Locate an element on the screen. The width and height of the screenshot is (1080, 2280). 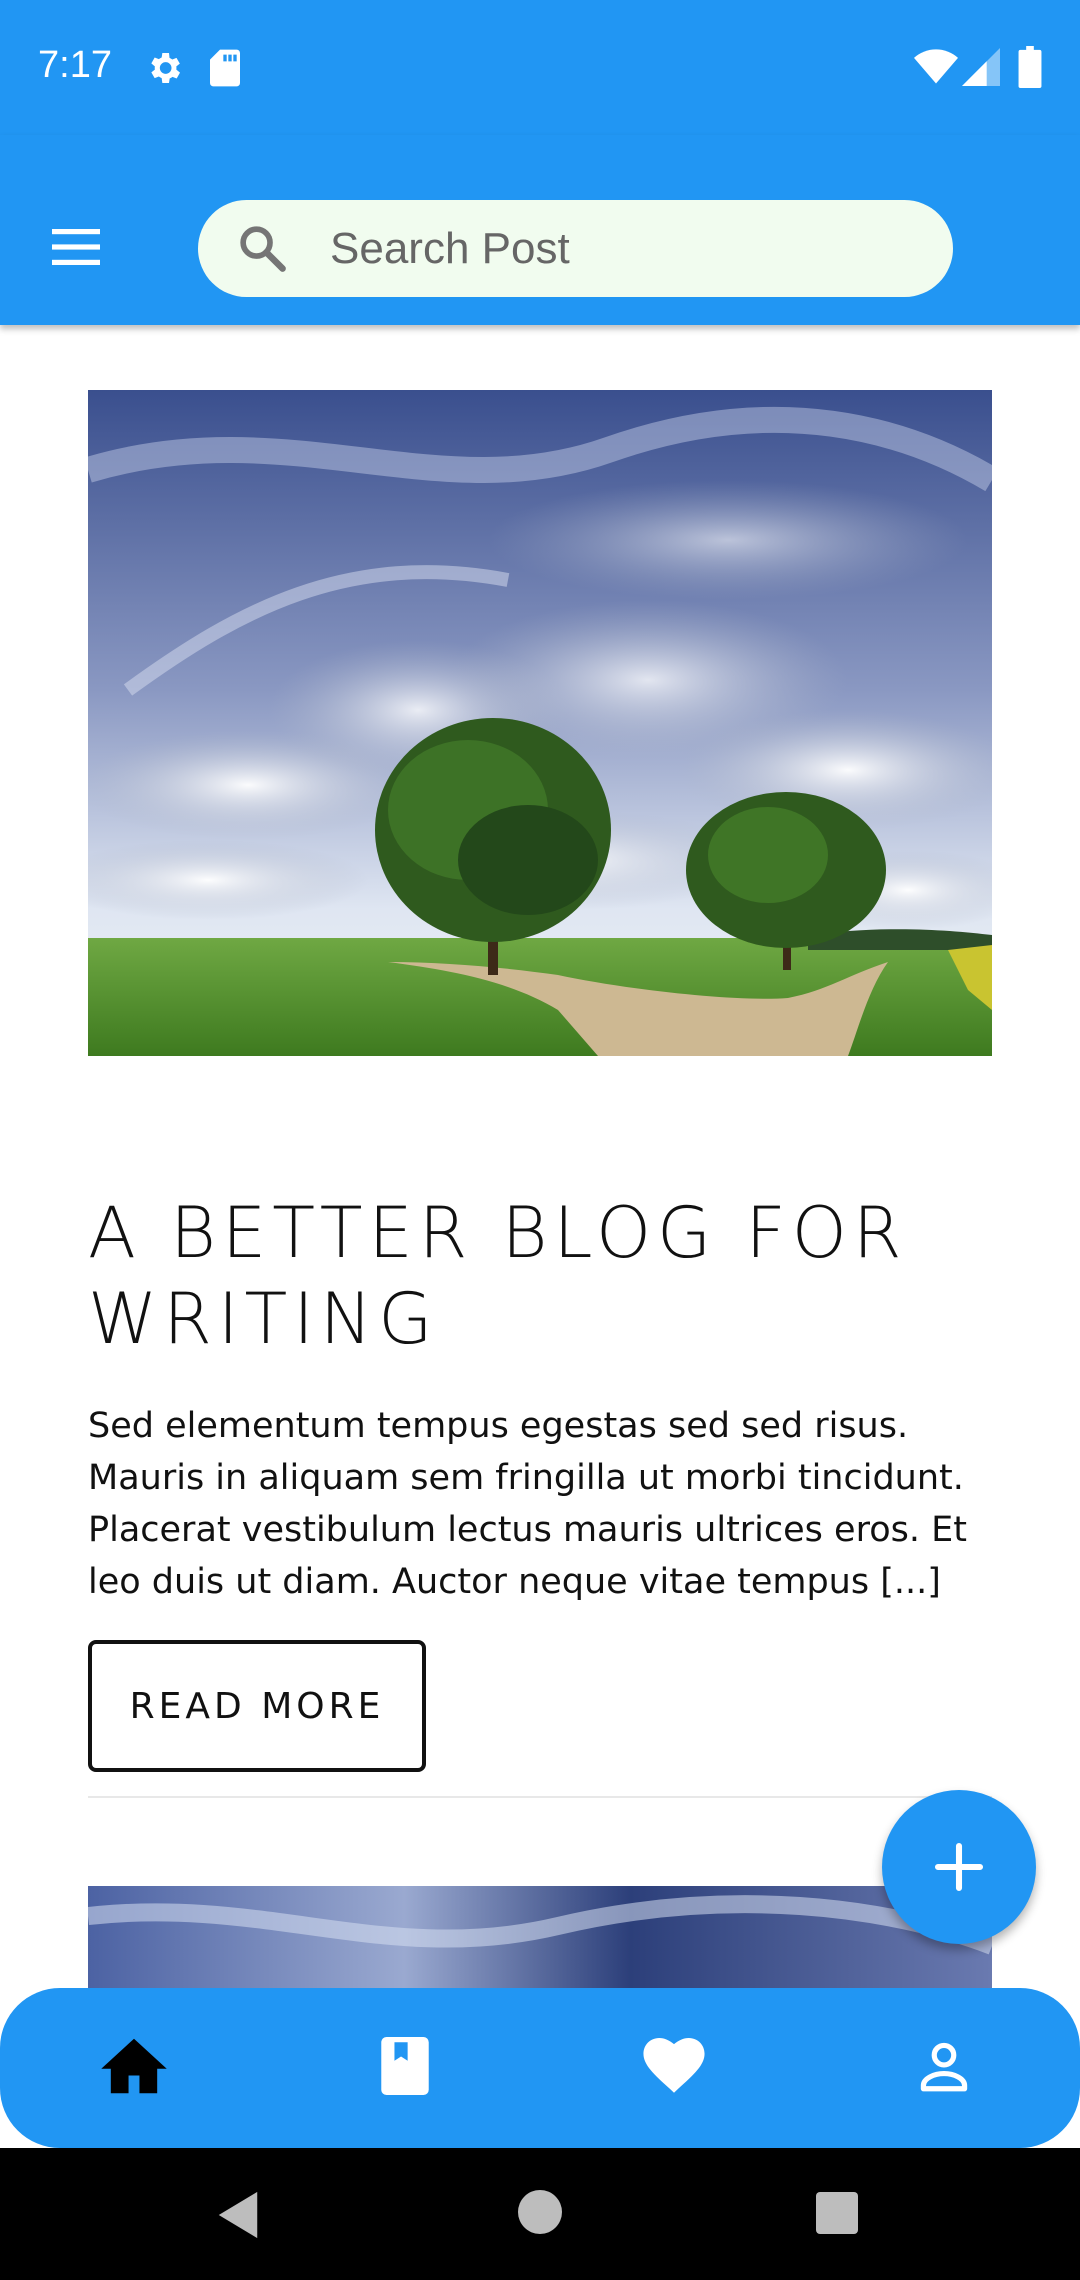
bottom-nav is located at coordinates (540, 2068).